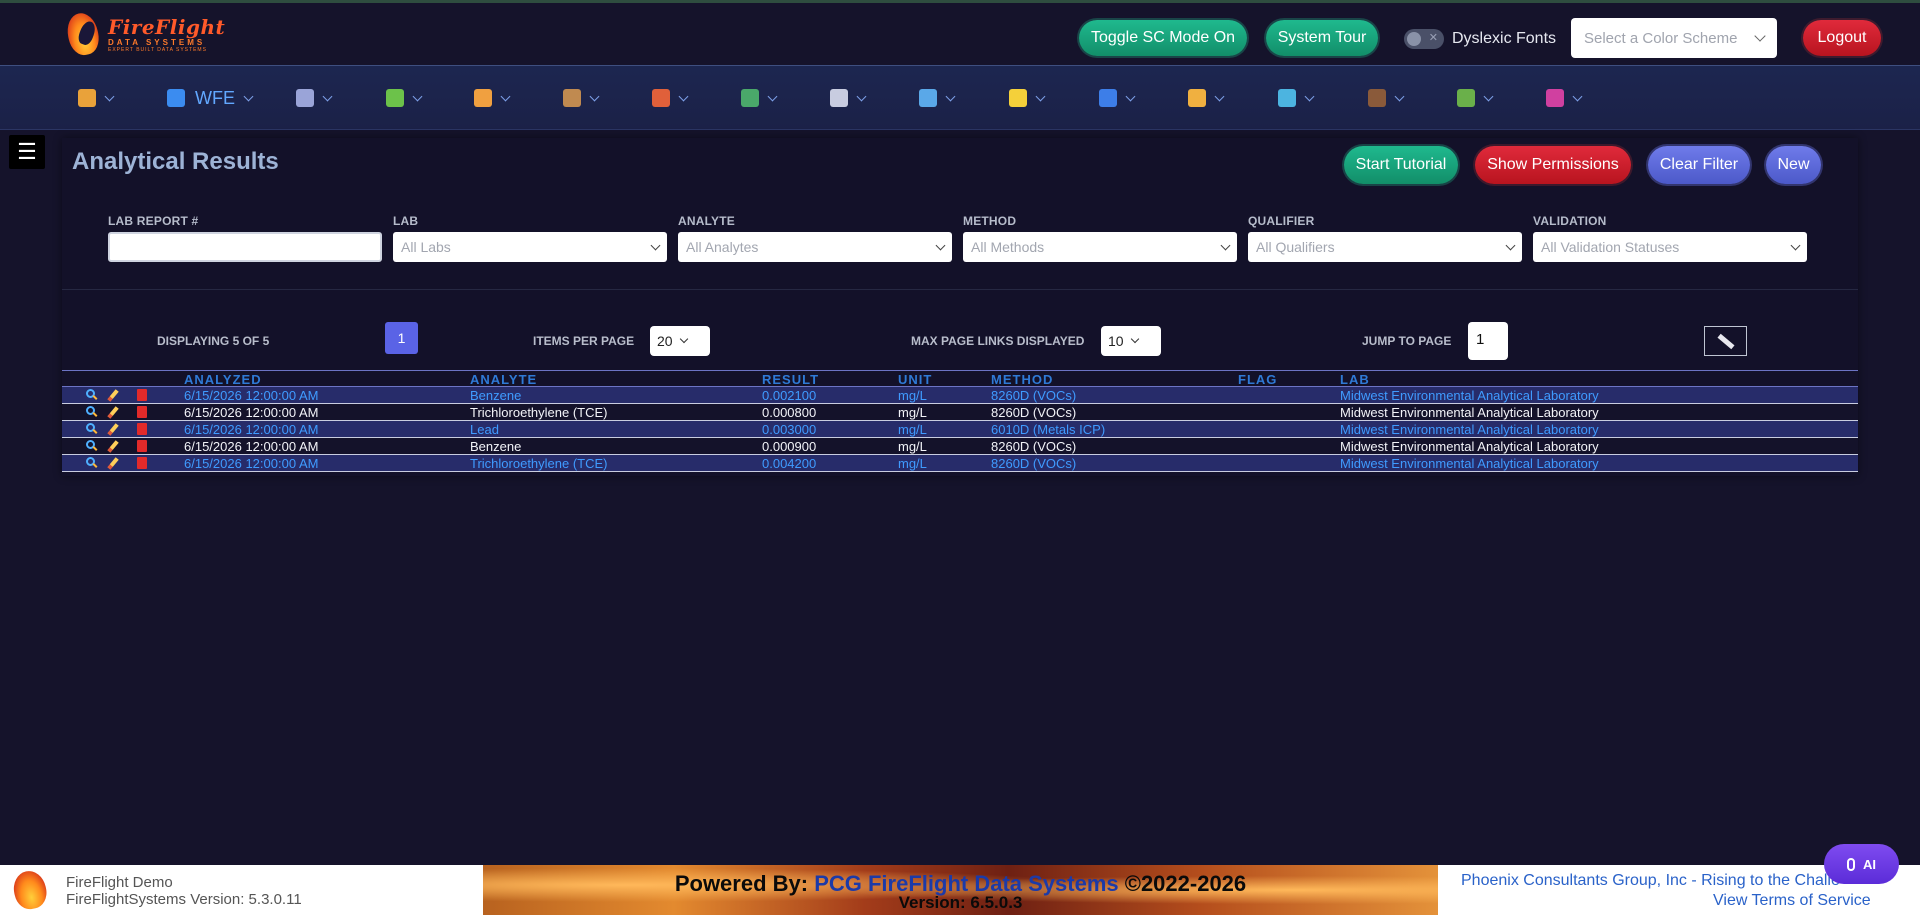  I want to click on start-tutorial-button: Start Tutorial, so click(1401, 165).